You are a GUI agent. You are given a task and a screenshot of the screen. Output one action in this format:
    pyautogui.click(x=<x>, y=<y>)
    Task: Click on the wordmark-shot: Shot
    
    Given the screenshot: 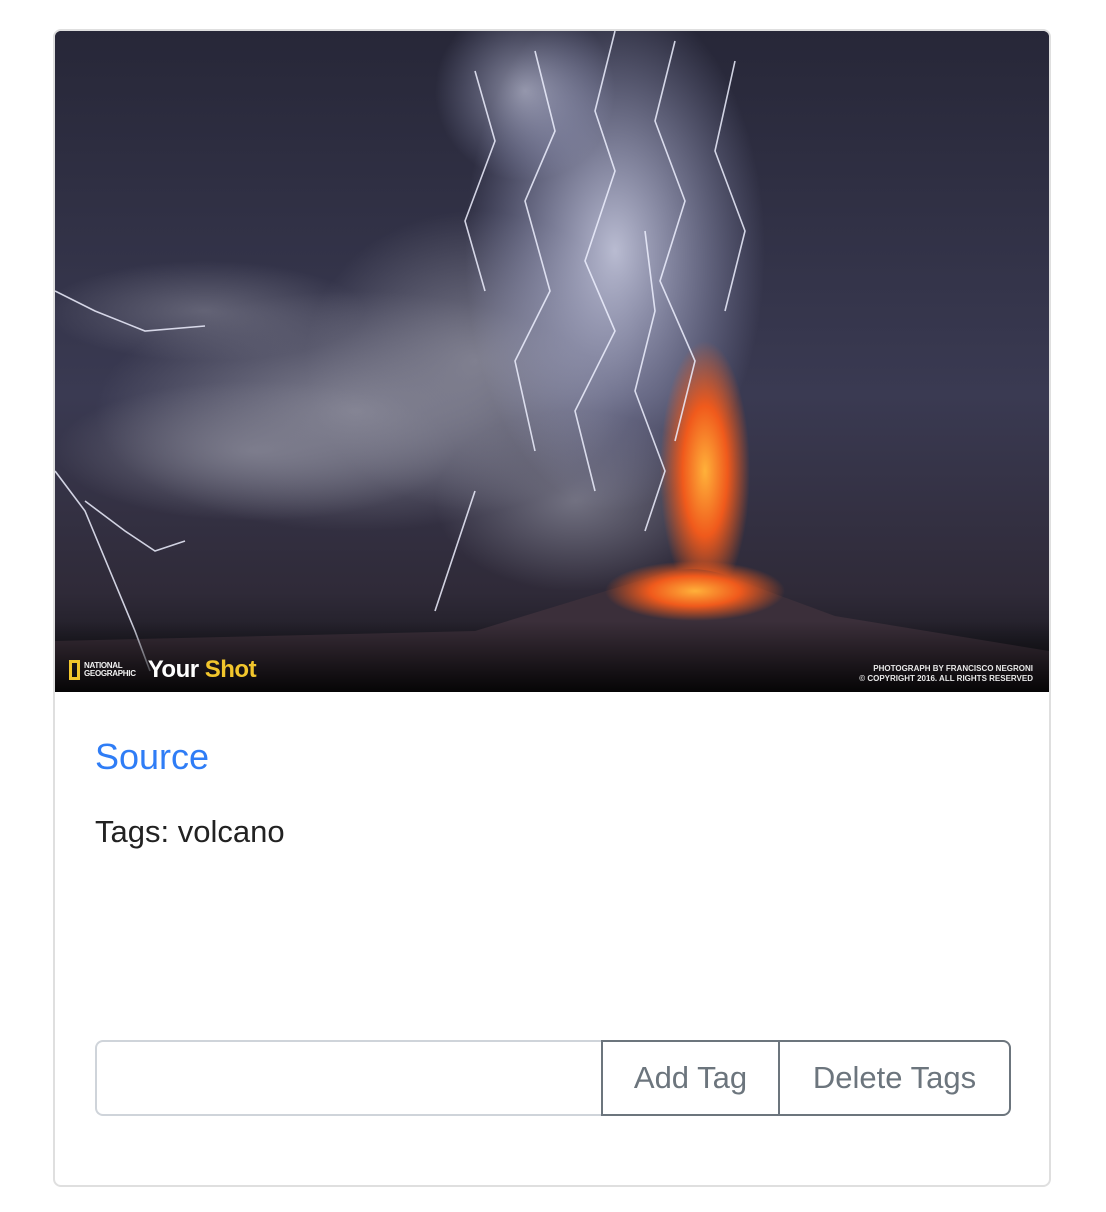 What is the action you would take?
    pyautogui.click(x=230, y=669)
    